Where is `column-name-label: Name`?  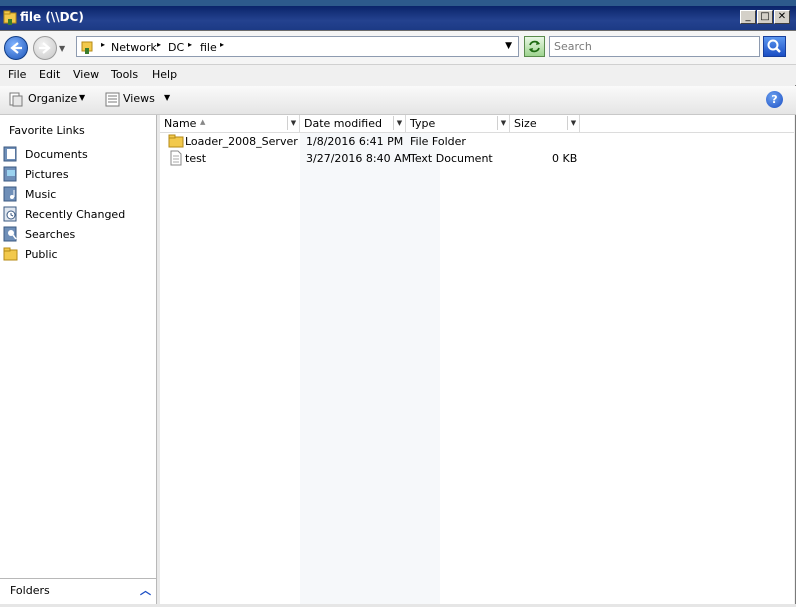
column-name-label: Name is located at coordinates (180, 123).